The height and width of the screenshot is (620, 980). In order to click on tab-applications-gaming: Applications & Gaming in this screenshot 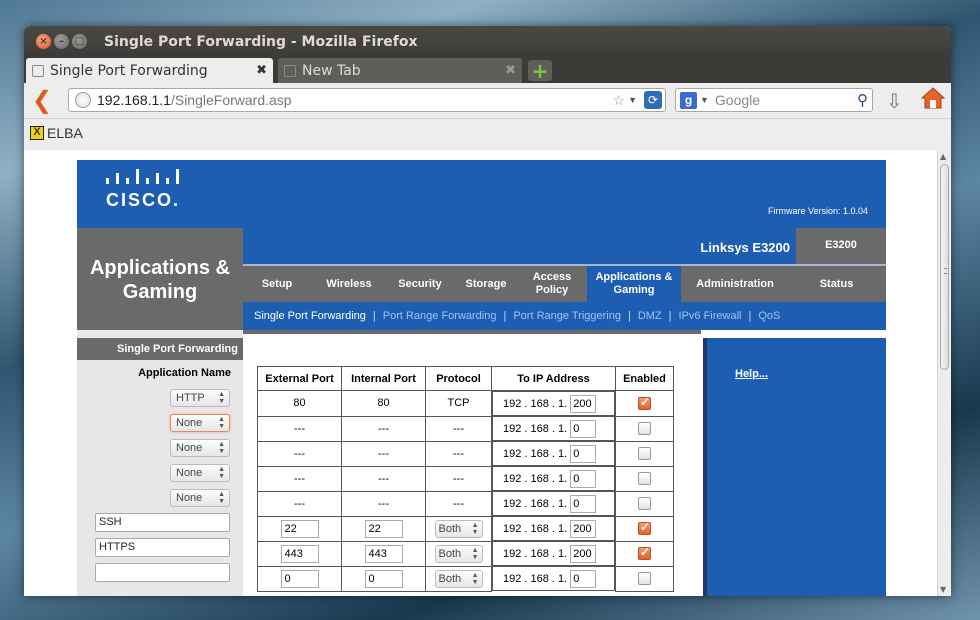, I will do `click(634, 284)`.